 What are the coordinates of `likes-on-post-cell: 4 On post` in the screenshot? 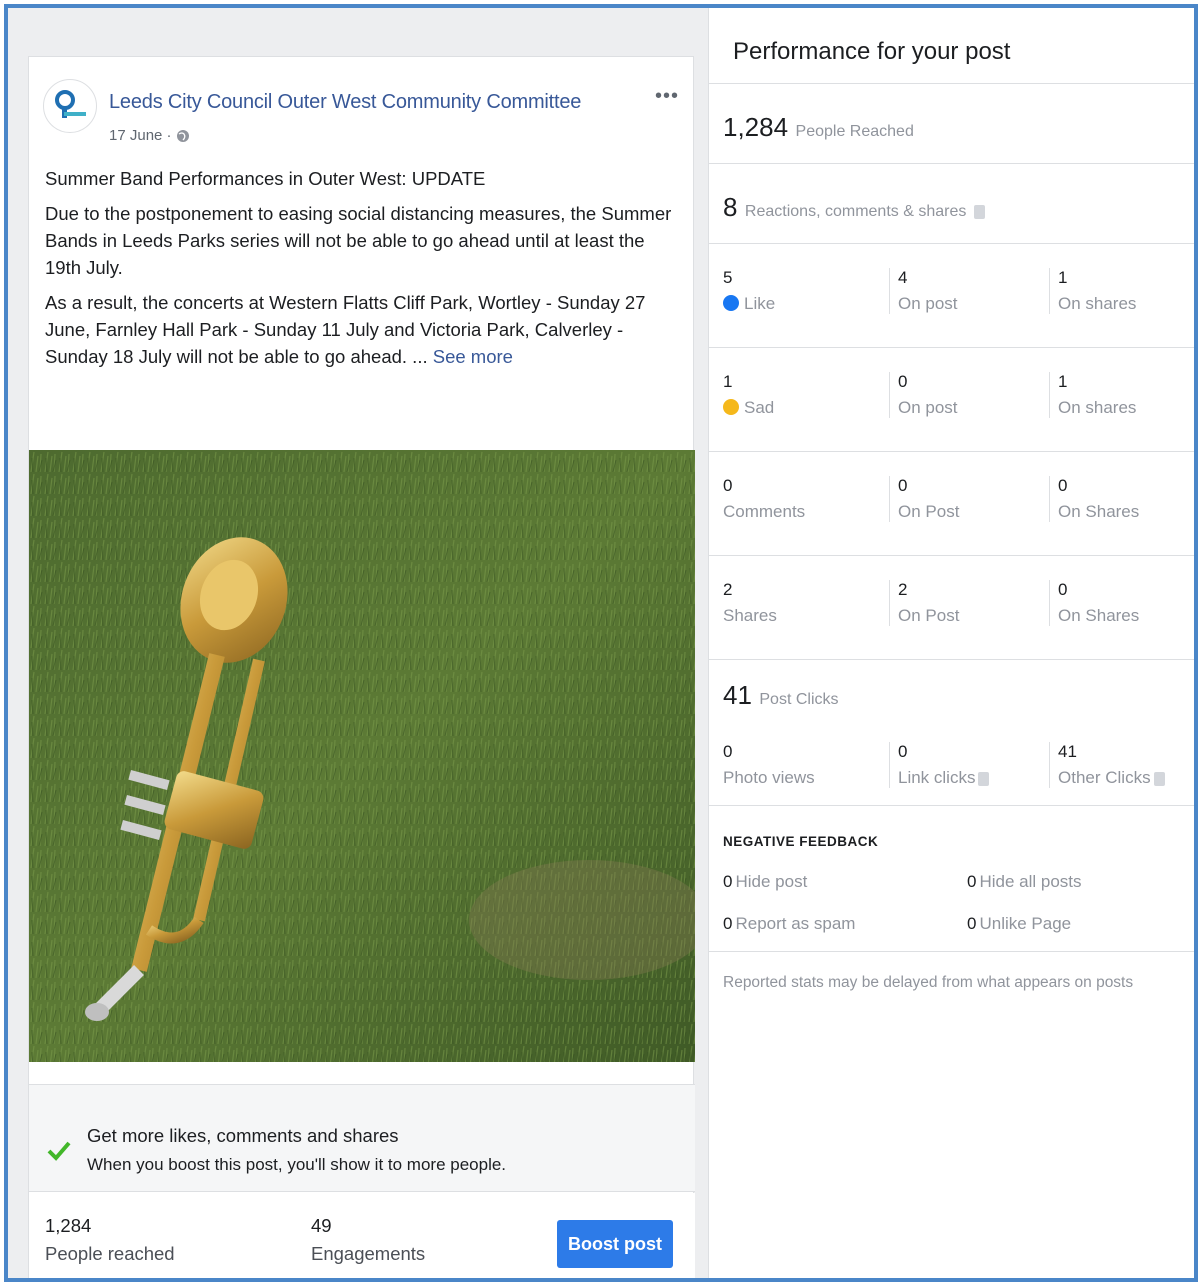 It's located at (923, 291).